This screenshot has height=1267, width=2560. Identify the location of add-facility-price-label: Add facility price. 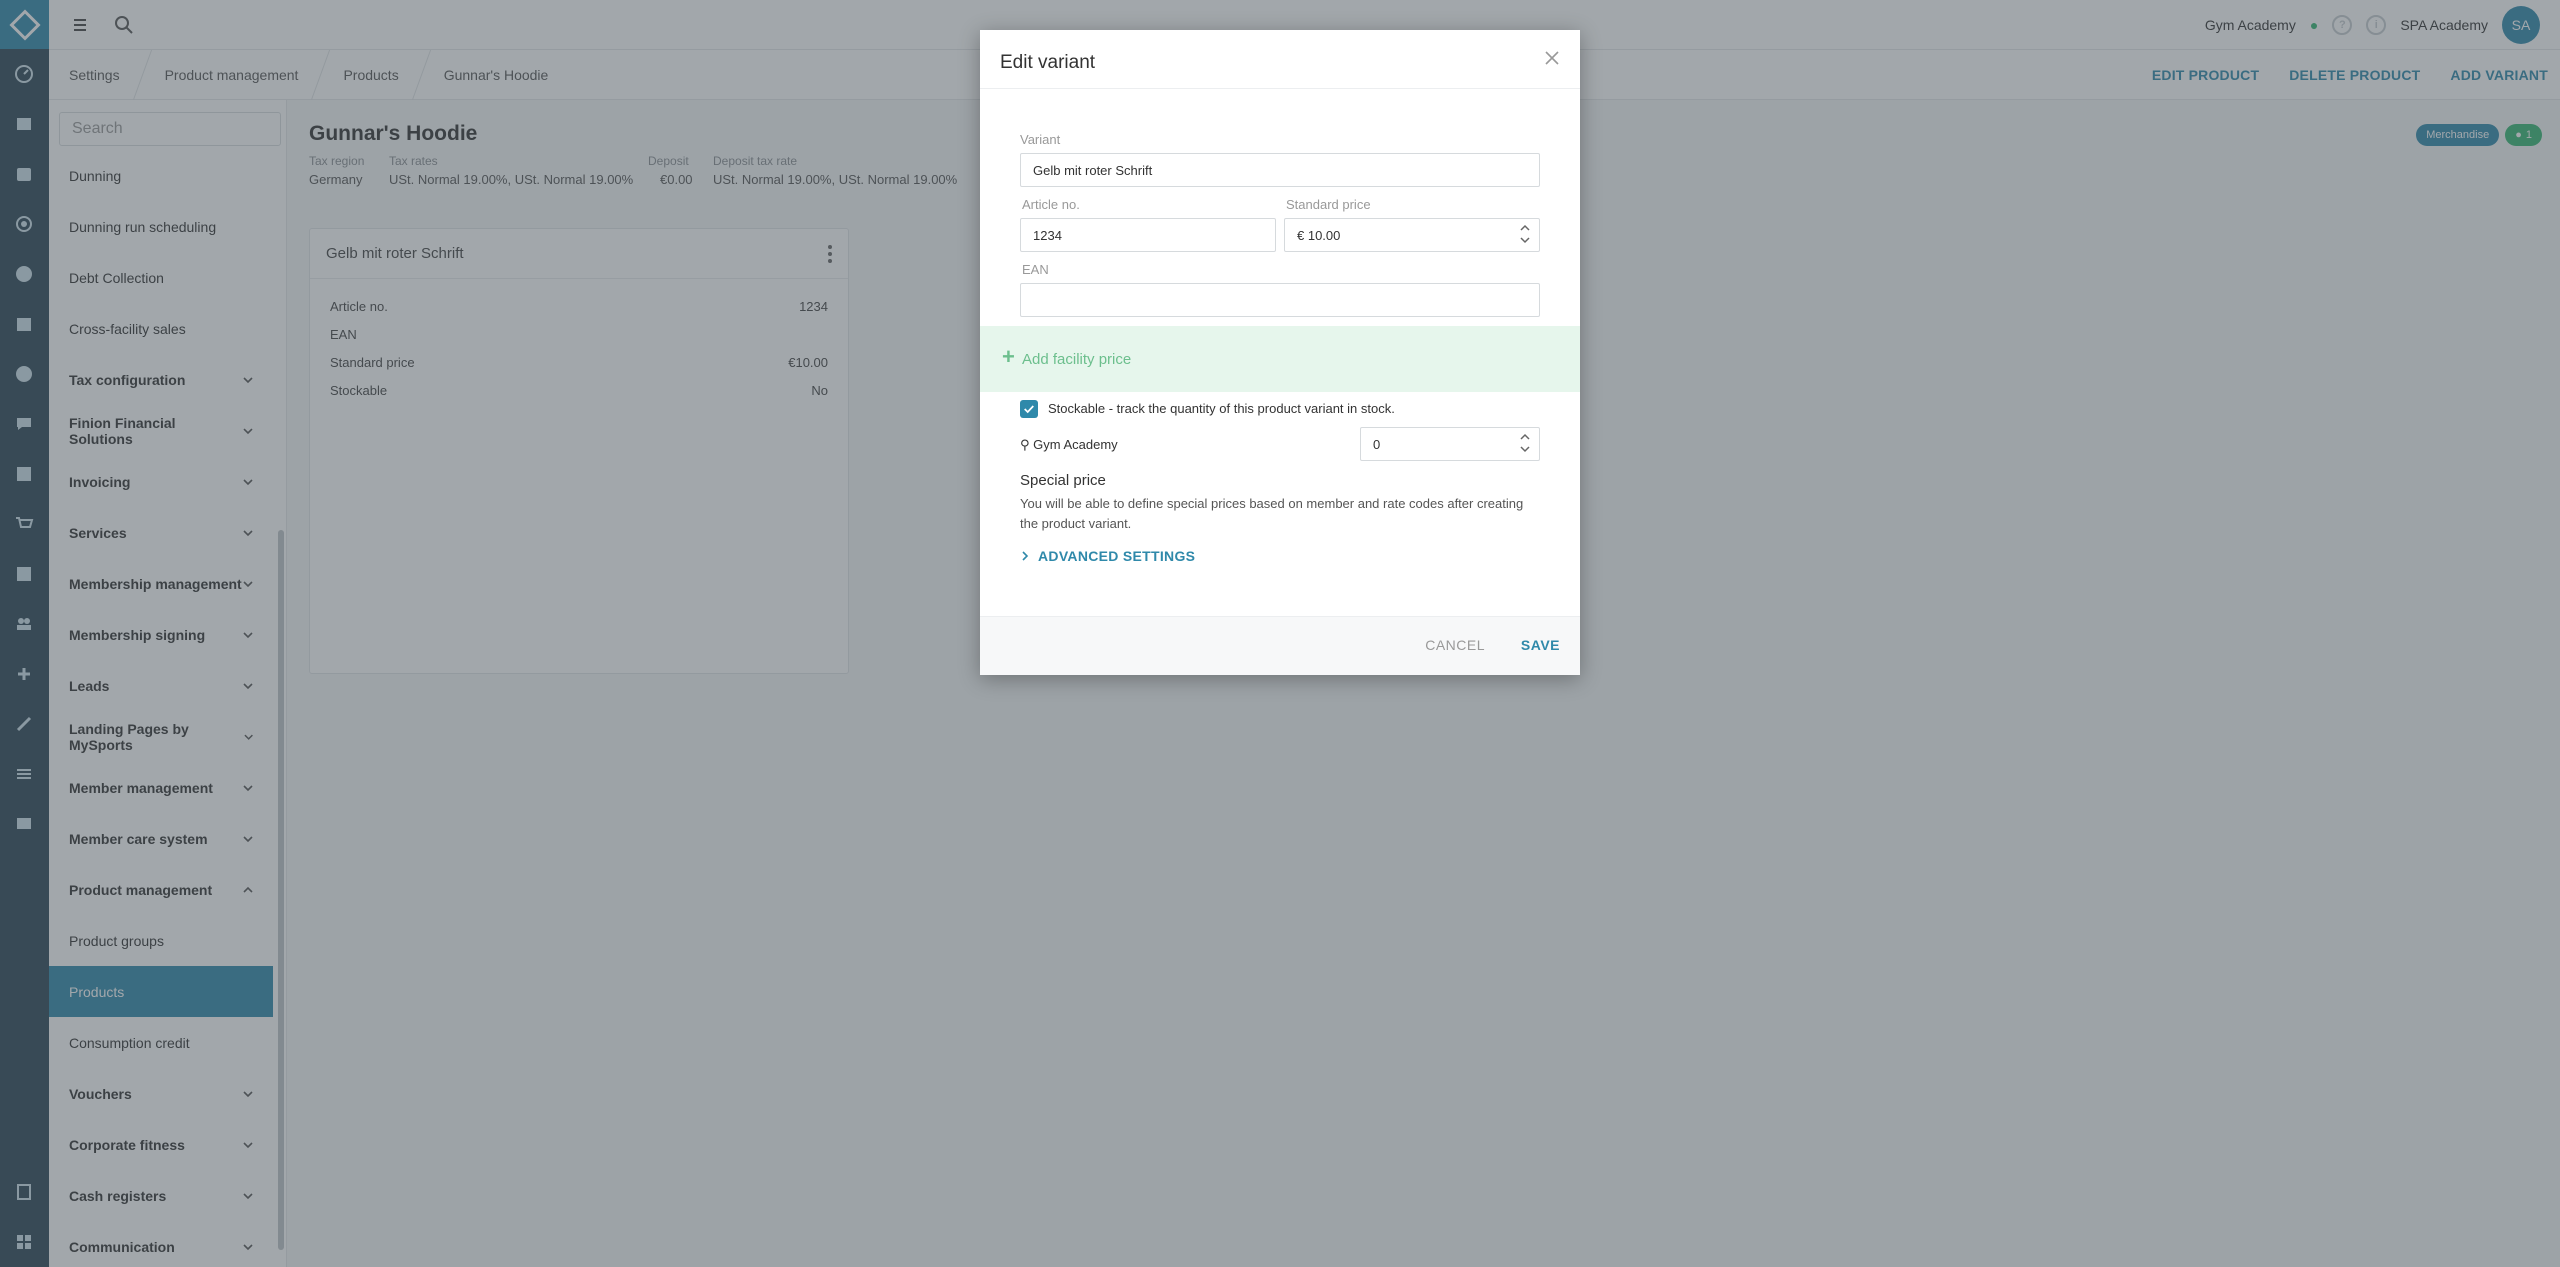
(1077, 359).